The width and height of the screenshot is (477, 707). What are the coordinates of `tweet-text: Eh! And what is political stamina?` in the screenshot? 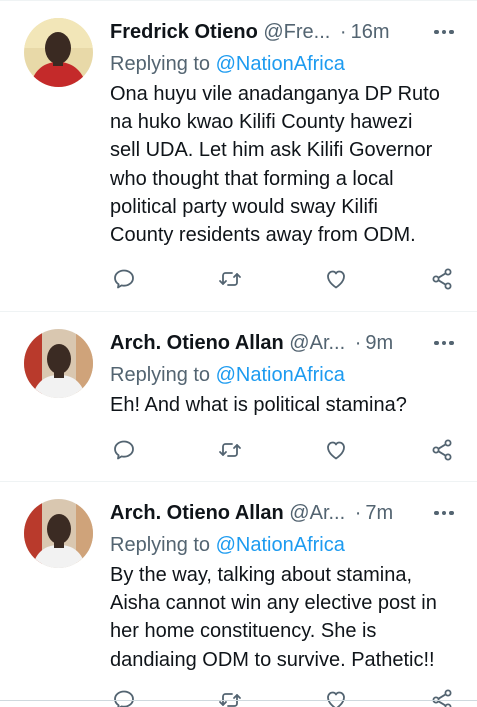 It's located at (286, 405).